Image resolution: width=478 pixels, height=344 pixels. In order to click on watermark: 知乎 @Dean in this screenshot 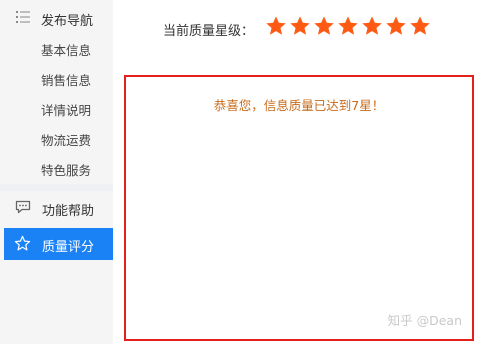, I will do `click(424, 320)`.